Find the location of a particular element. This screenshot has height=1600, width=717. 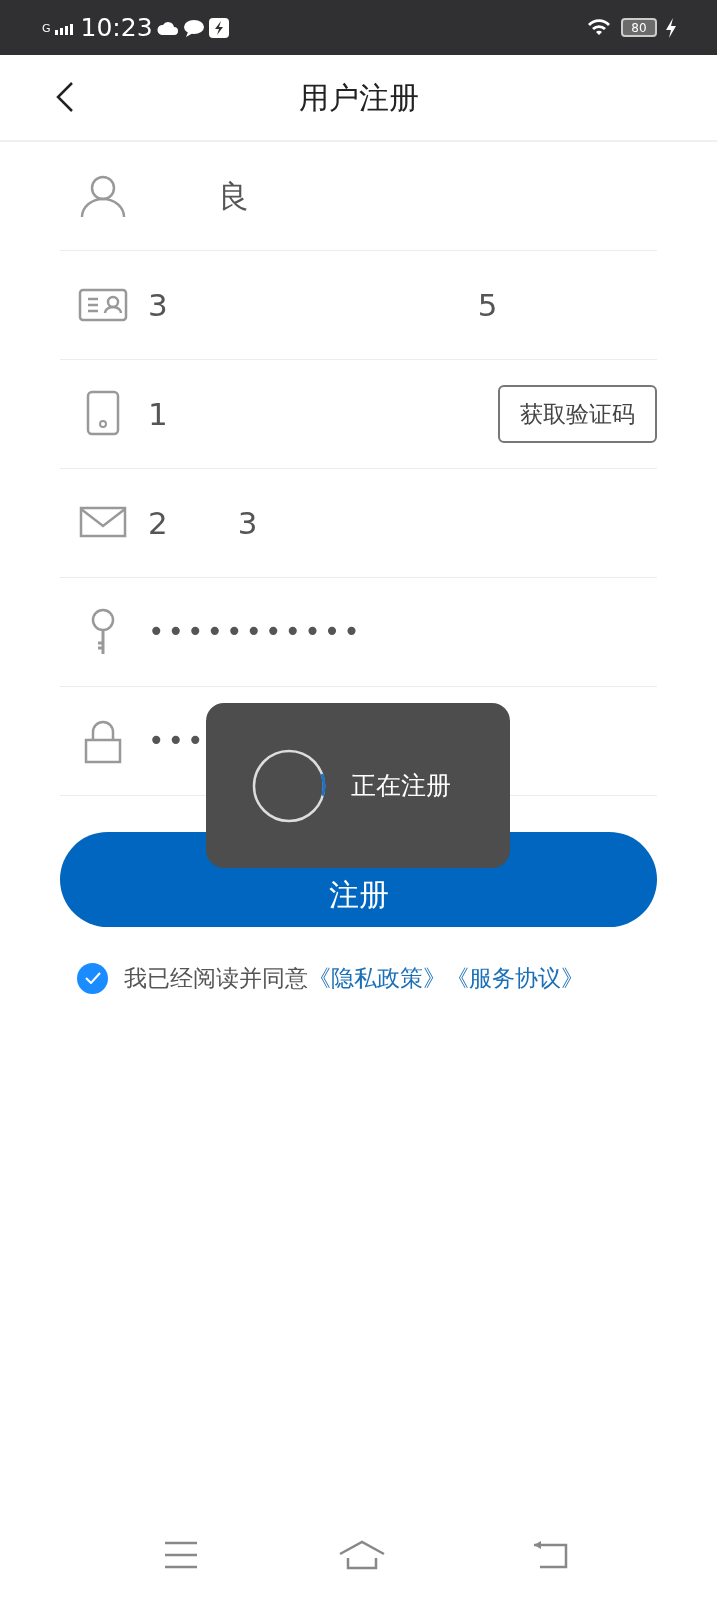

input-field: ••••••••••• is located at coordinates (402, 632).